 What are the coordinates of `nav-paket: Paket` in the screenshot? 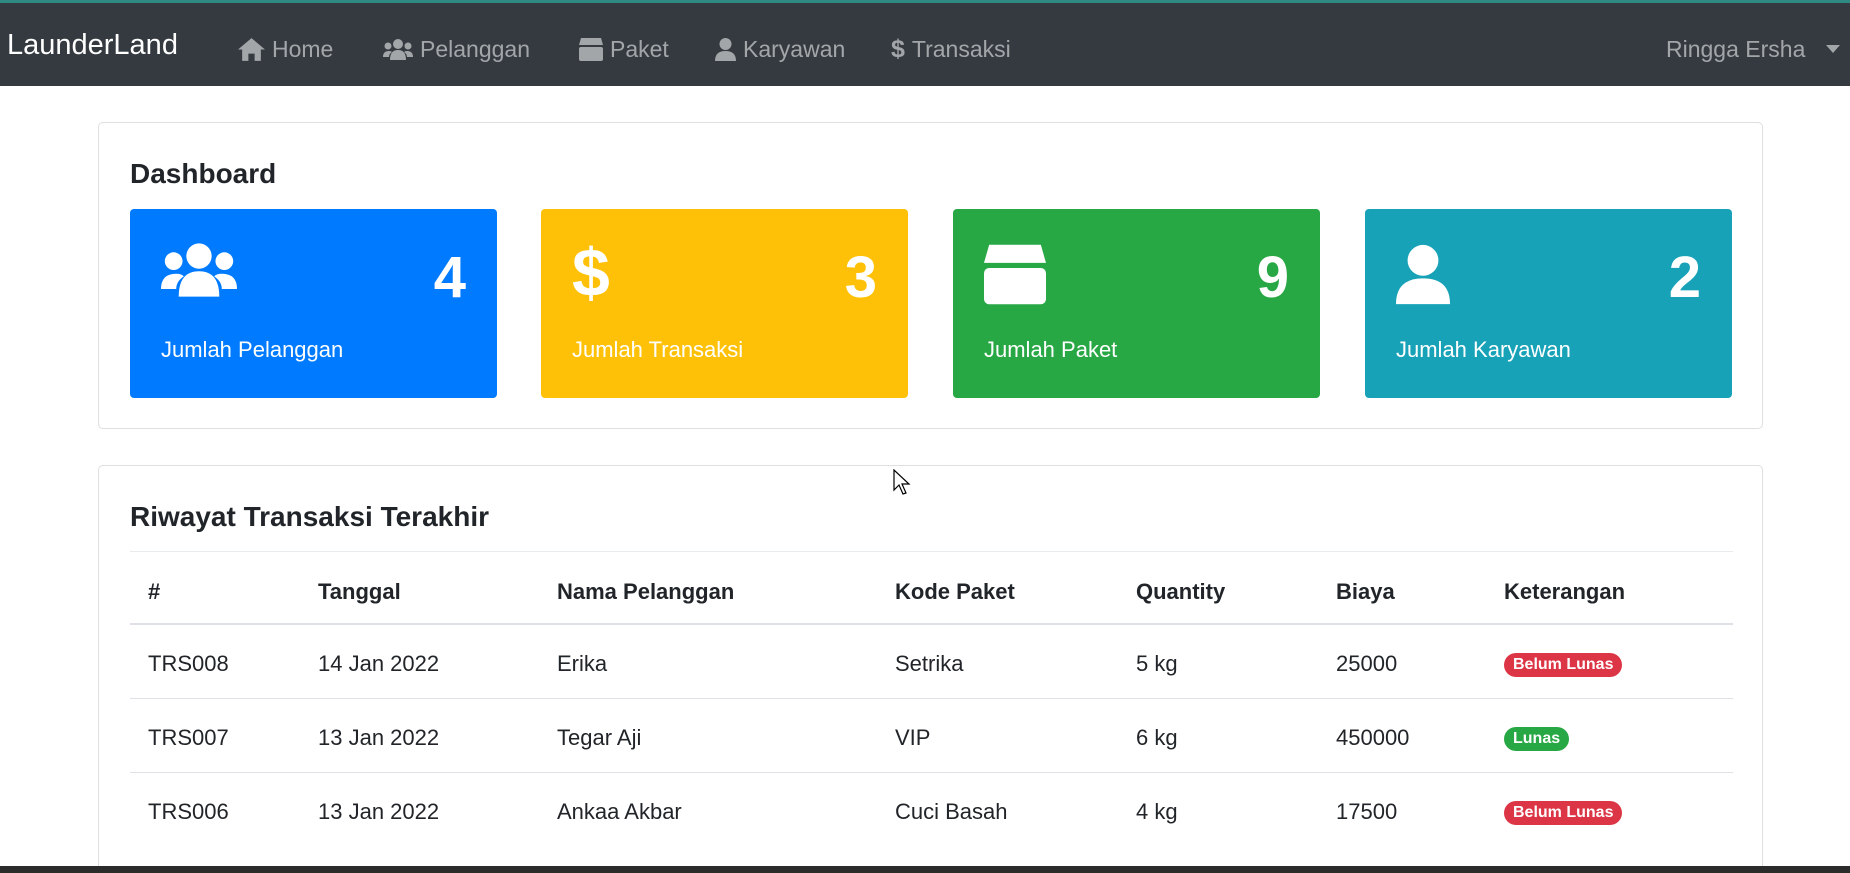 It's located at (624, 49).